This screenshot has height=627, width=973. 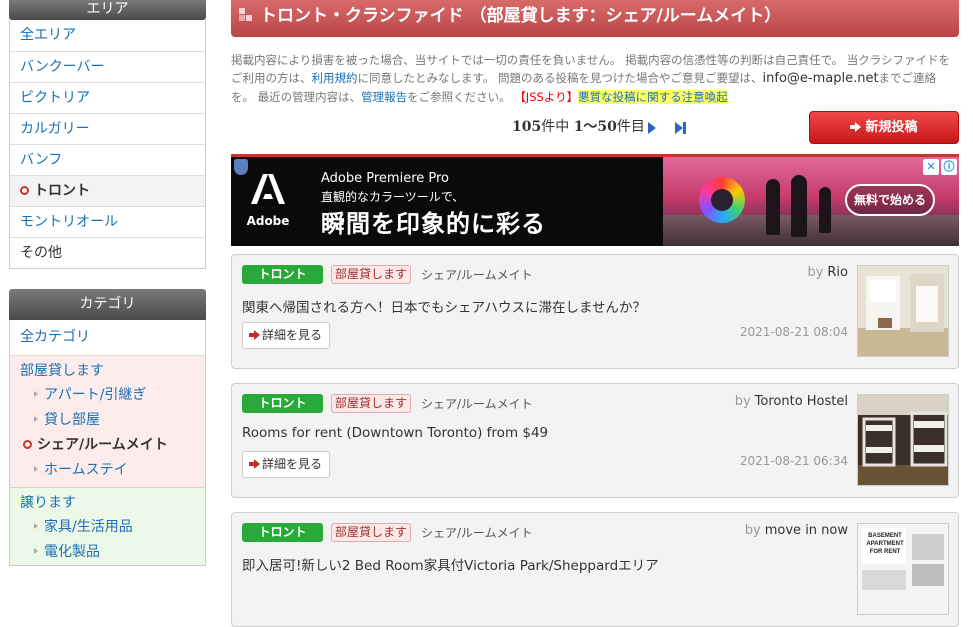 What do you see at coordinates (72, 420) in the screenshot?
I see `sidebar-item-label: 貸し部屋` at bounding box center [72, 420].